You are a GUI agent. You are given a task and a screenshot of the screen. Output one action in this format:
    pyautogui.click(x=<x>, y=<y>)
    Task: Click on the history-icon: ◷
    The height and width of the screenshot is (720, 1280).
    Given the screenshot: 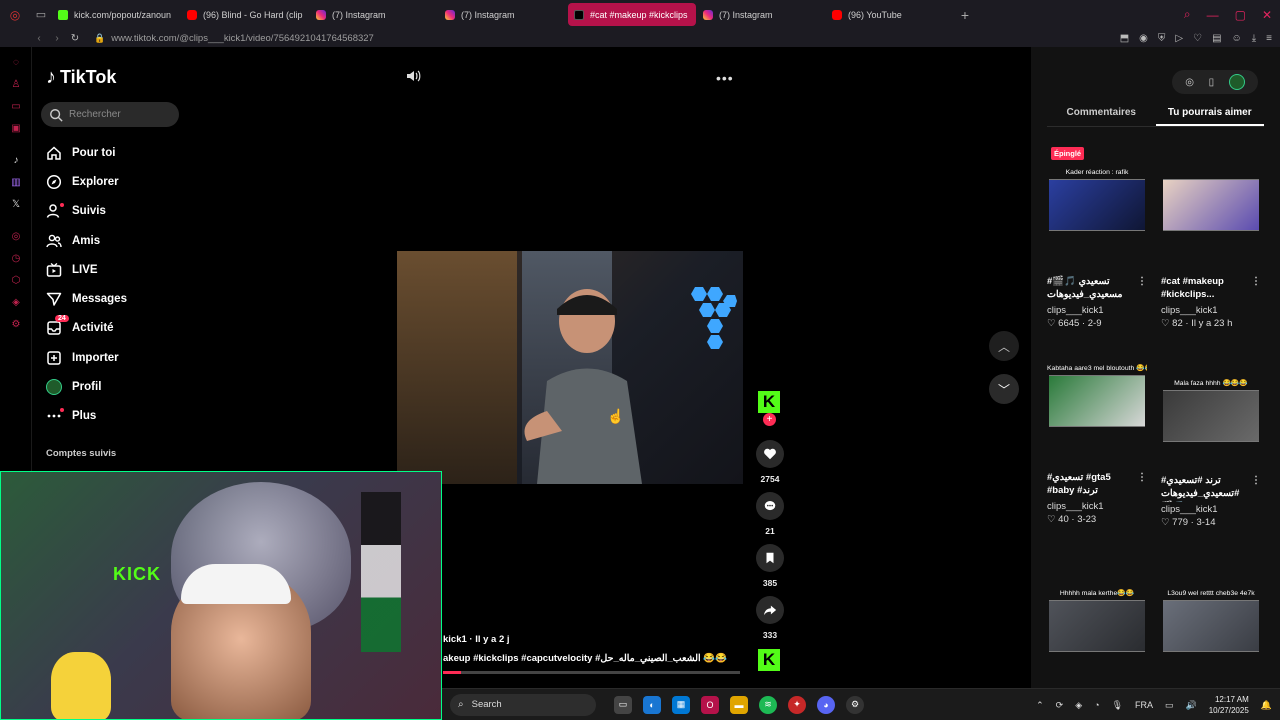 What is the action you would take?
    pyautogui.click(x=16, y=258)
    